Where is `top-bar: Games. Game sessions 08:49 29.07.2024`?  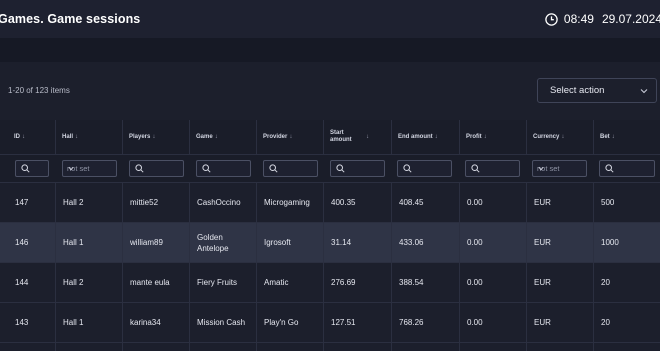
top-bar: Games. Game sessions 08:49 29.07.2024 is located at coordinates (330, 19).